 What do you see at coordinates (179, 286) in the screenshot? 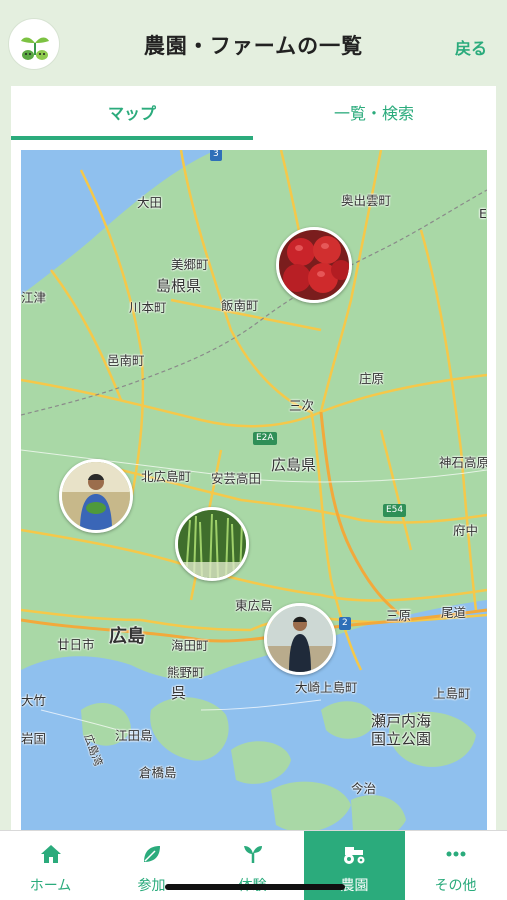
I see `place-shimane: 島根県` at bounding box center [179, 286].